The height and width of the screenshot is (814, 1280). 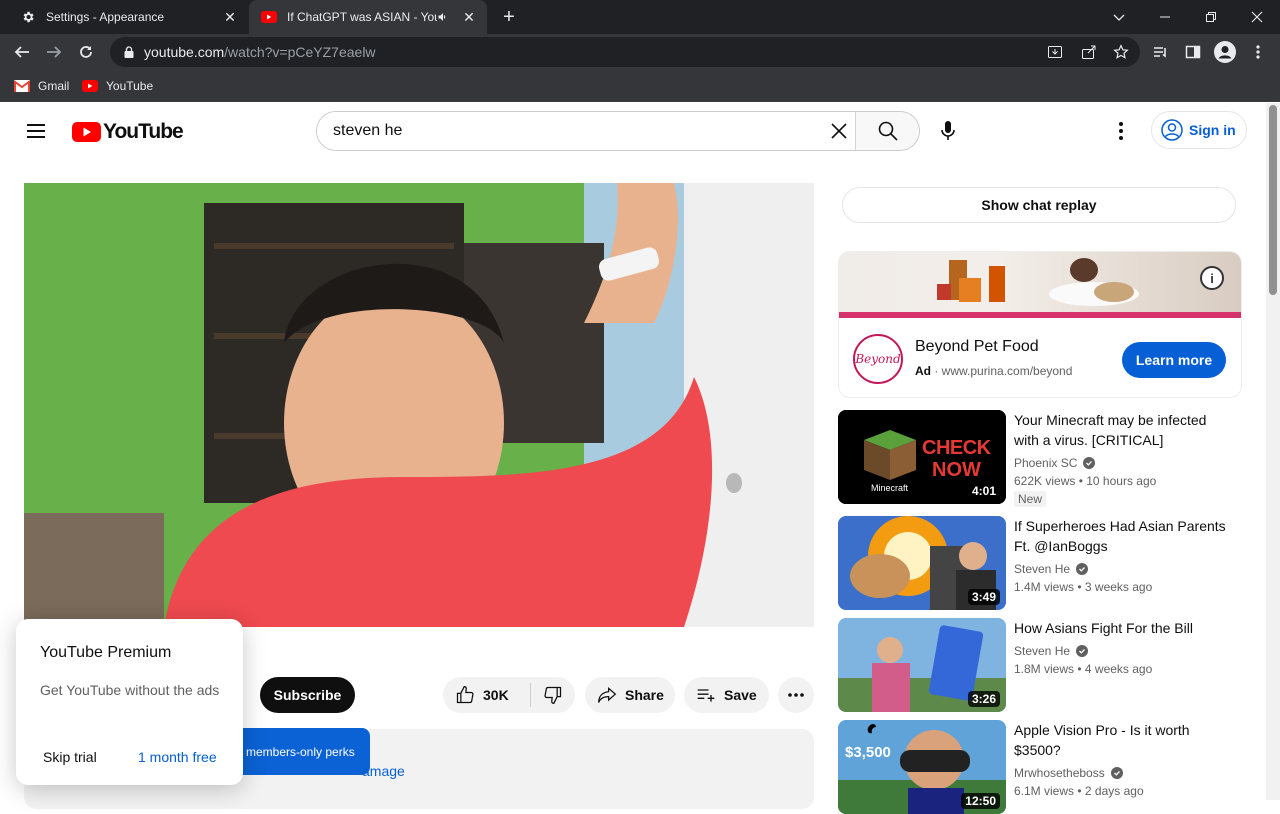 I want to click on show-chat-replay-button: Show chat replay, so click(x=1039, y=205).